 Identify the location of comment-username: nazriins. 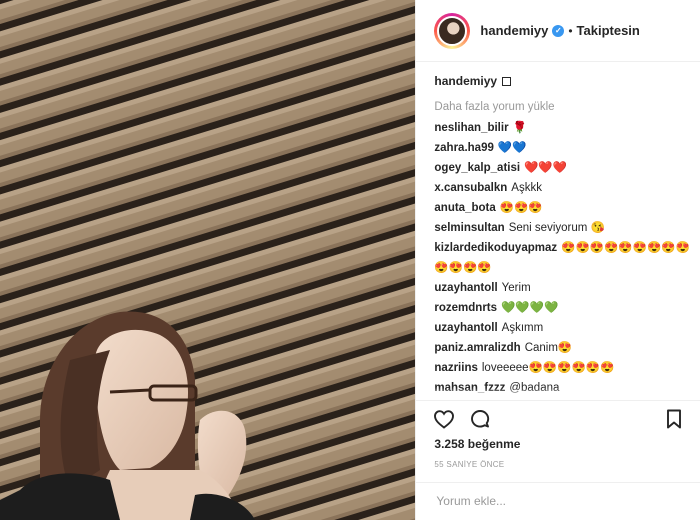
(455, 368).